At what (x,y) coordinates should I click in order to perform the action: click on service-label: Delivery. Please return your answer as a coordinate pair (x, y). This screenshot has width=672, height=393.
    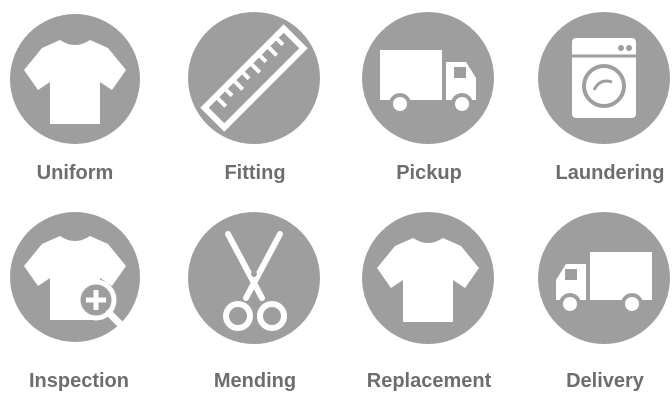
    Looking at the image, I should click on (605, 381).